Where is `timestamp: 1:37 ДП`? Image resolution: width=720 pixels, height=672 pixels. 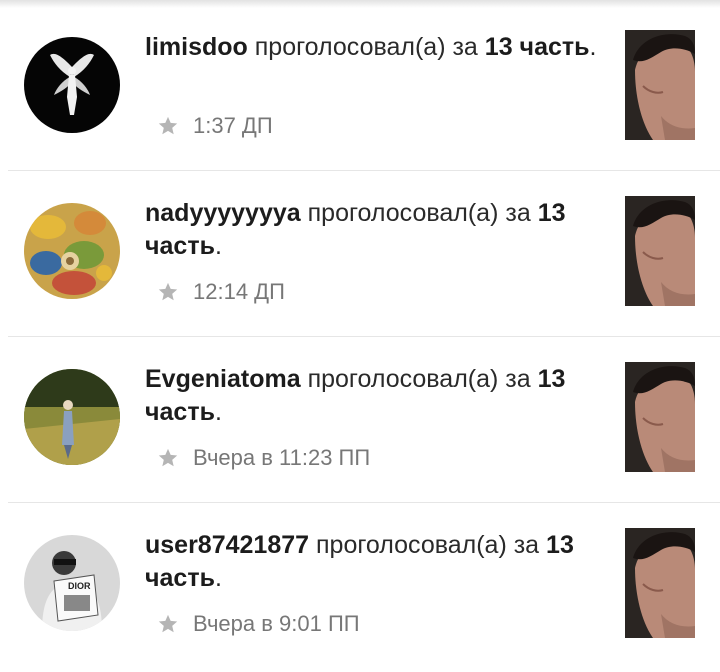 timestamp: 1:37 ДП is located at coordinates (233, 125).